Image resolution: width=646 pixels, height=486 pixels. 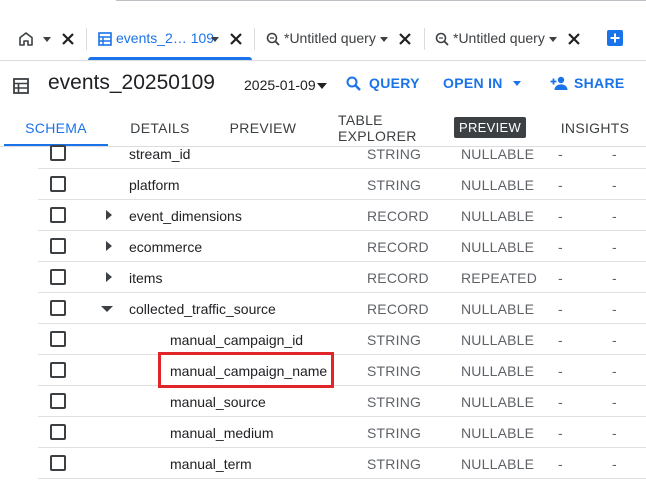 I want to click on field-name: stream_id, so click(x=160, y=154).